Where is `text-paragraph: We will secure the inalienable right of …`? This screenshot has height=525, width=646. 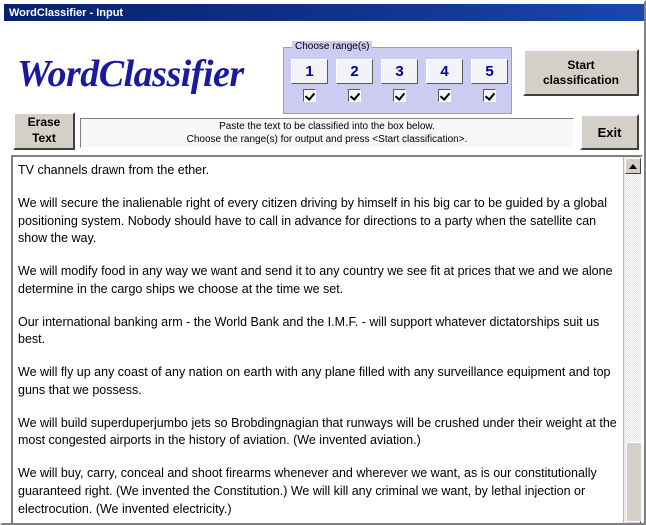
text-paragraph: We will secure the inalienable right of … is located at coordinates (314, 220).